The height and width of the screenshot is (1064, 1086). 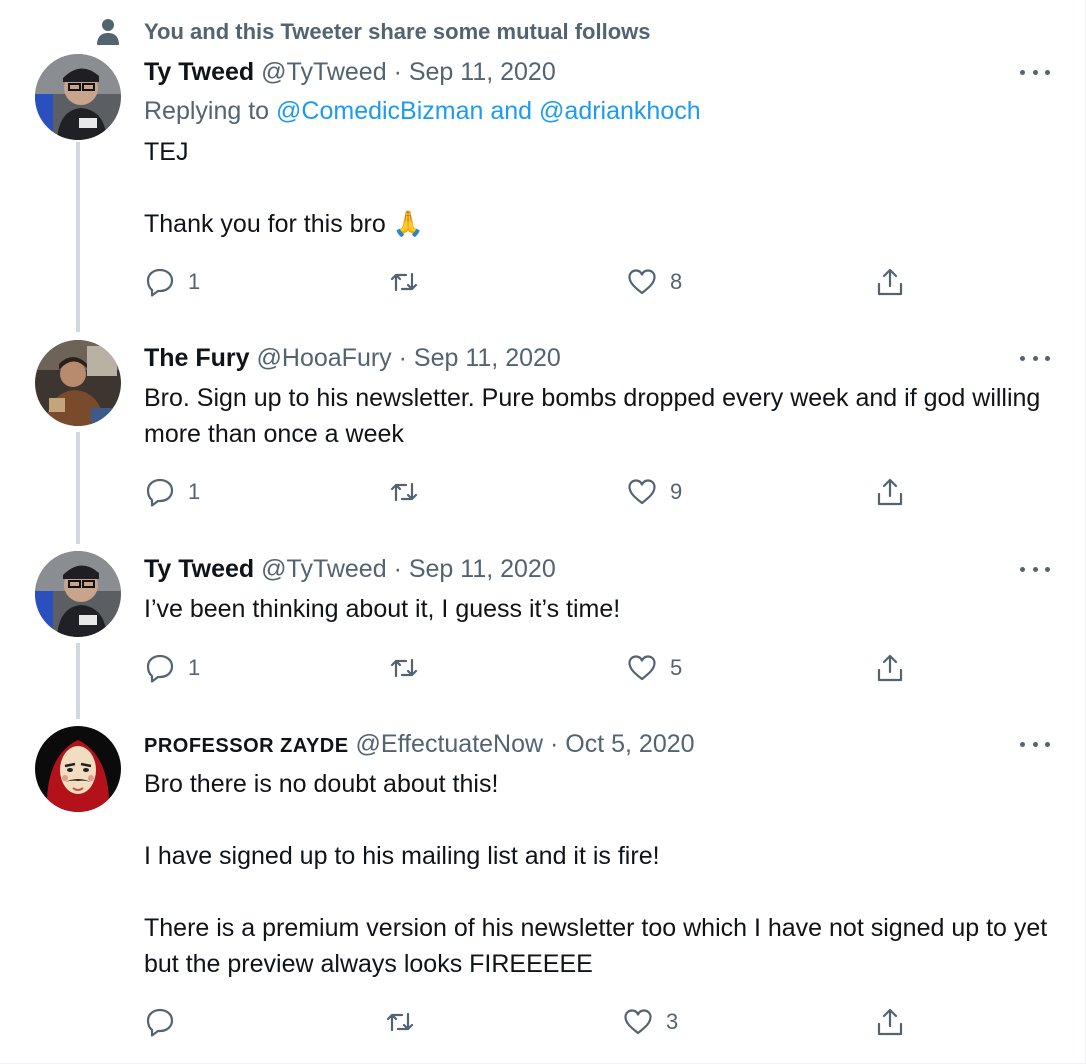 What do you see at coordinates (284, 188) in the screenshot?
I see `tweet-body: TEJ Thank you for this bro 🙏` at bounding box center [284, 188].